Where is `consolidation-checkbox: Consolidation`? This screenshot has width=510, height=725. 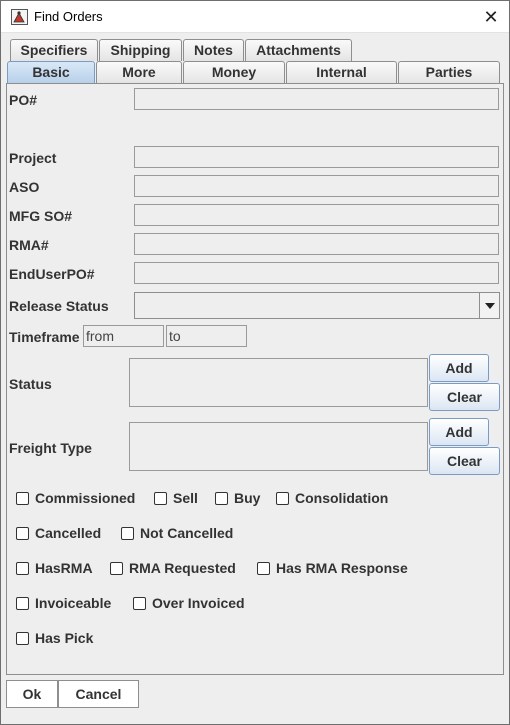 consolidation-checkbox: Consolidation is located at coordinates (336, 500).